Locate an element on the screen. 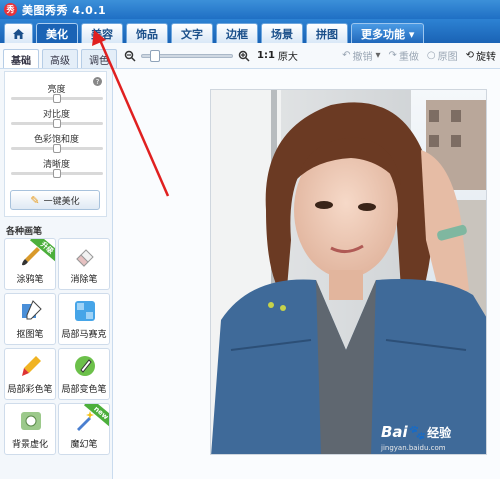 The image size is (500, 479). tab-text: 文字 is located at coordinates (192, 33).